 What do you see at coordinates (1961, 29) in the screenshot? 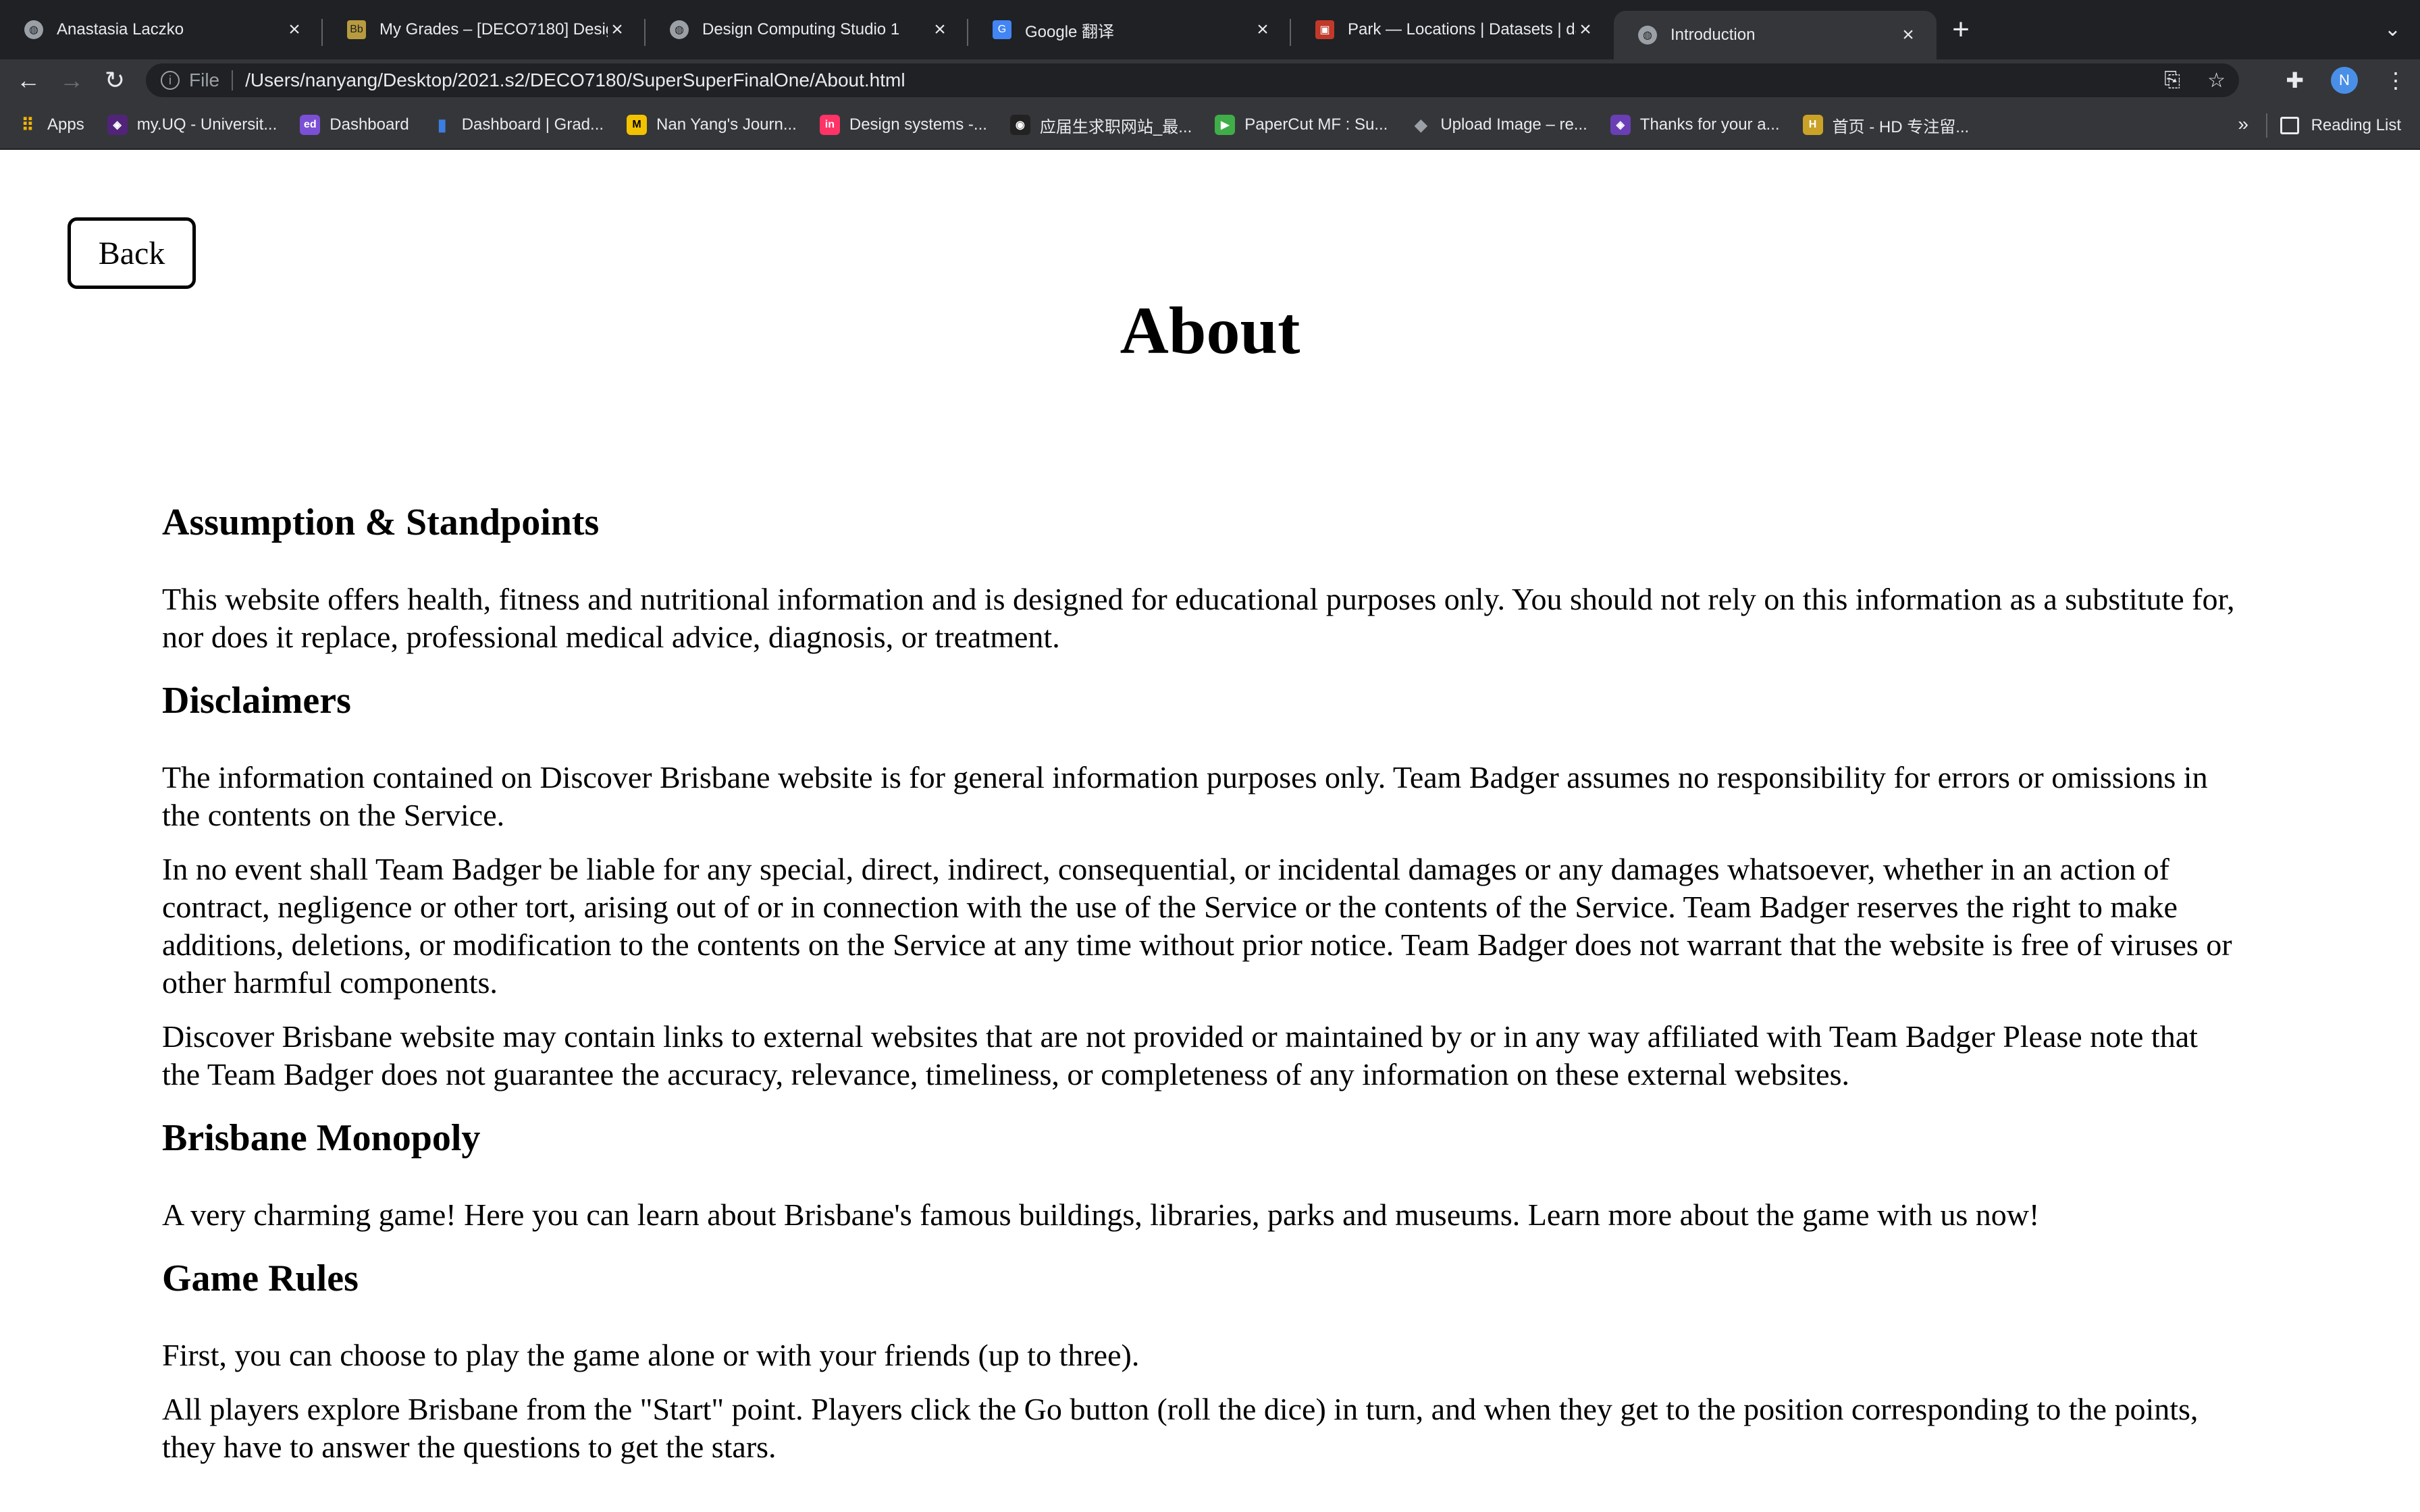
I see `new-tab-button: +` at bounding box center [1961, 29].